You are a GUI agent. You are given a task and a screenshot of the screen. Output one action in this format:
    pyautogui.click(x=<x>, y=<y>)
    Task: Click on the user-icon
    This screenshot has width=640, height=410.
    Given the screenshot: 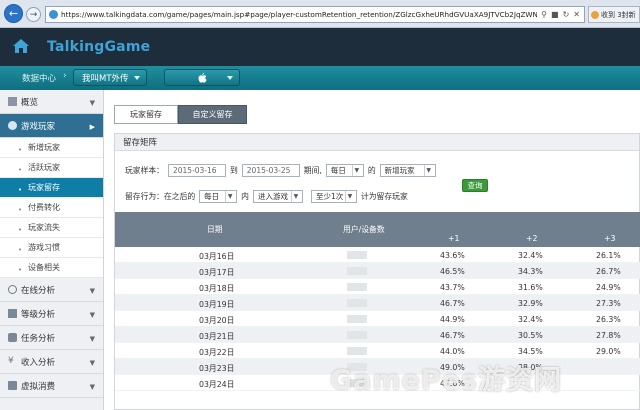 What is the action you would take?
    pyautogui.click(x=12, y=125)
    